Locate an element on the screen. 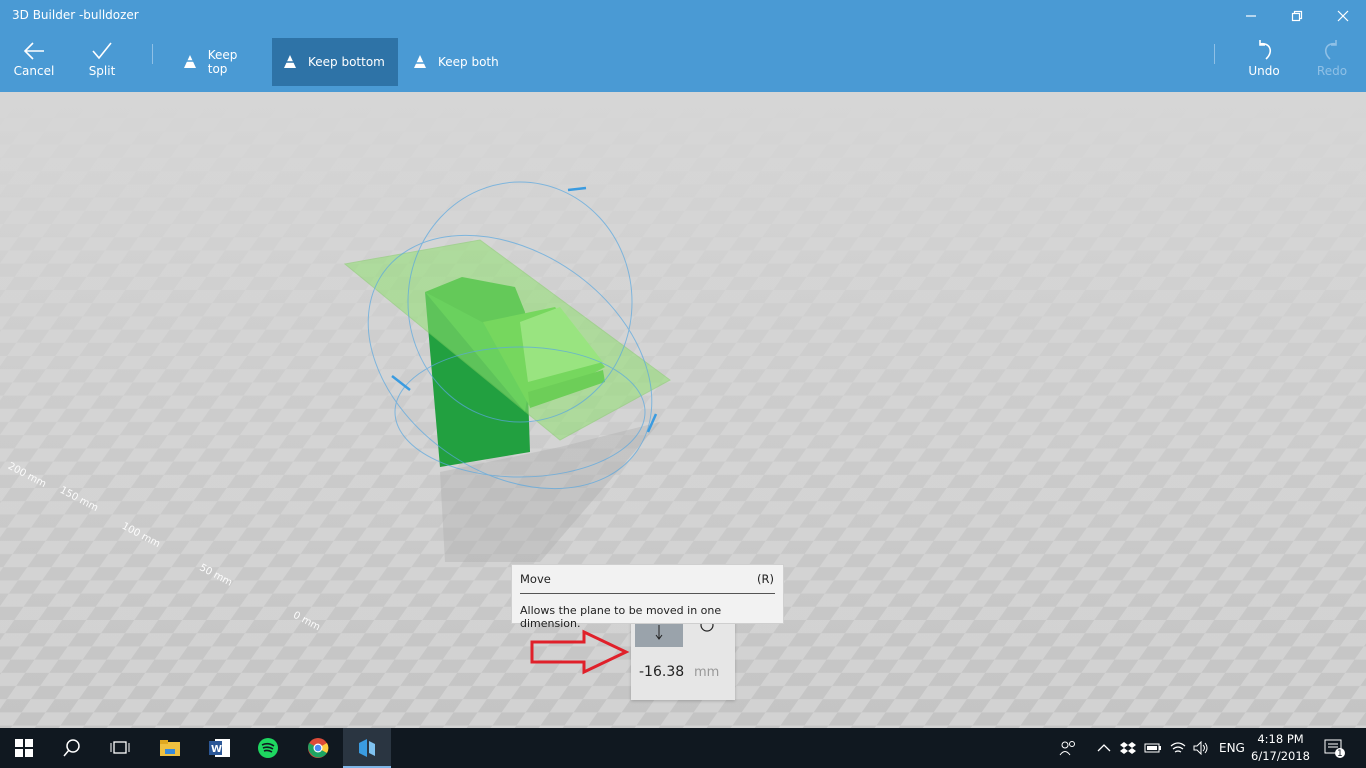 The width and height of the screenshot is (1366, 768). chrome-icon is located at coordinates (318, 748).